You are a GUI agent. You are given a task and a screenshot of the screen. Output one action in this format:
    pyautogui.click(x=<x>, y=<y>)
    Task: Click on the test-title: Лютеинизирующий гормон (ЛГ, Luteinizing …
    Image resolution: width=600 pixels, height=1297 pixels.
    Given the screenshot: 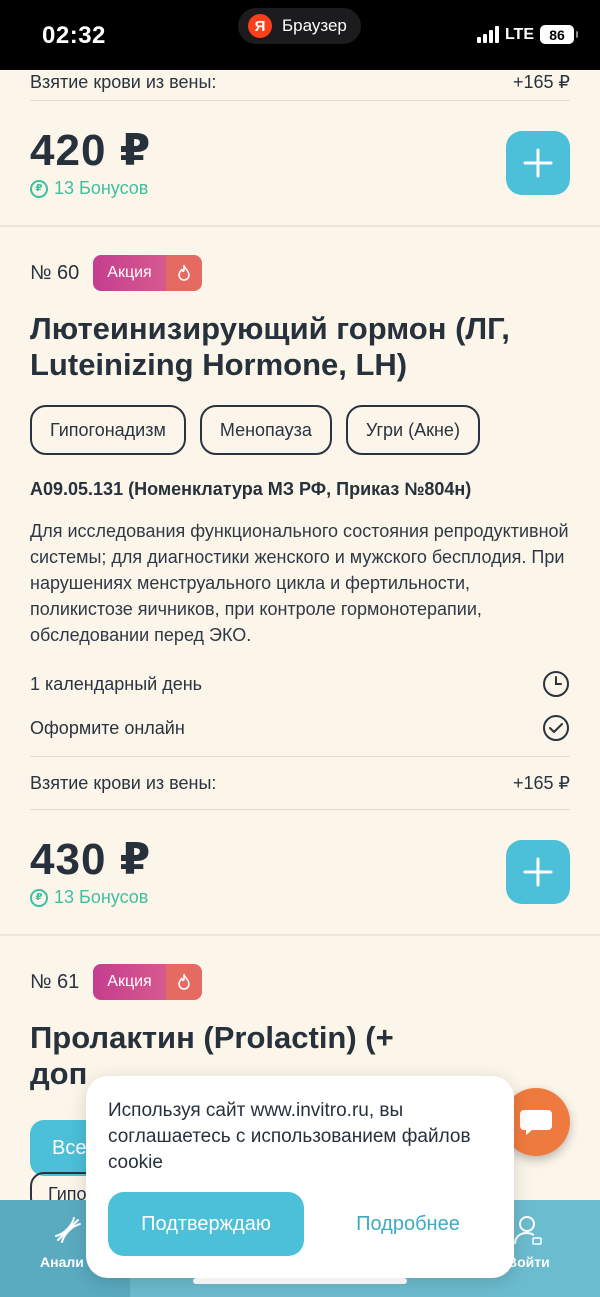 What is the action you would take?
    pyautogui.click(x=300, y=347)
    